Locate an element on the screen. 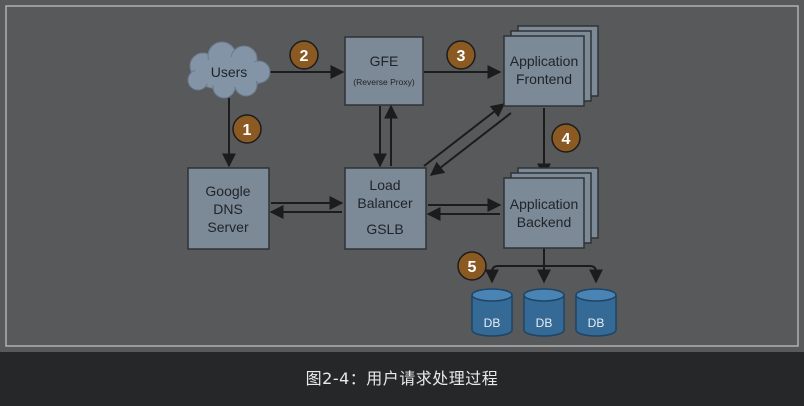  load-balancer-line1: Load is located at coordinates (384, 185).